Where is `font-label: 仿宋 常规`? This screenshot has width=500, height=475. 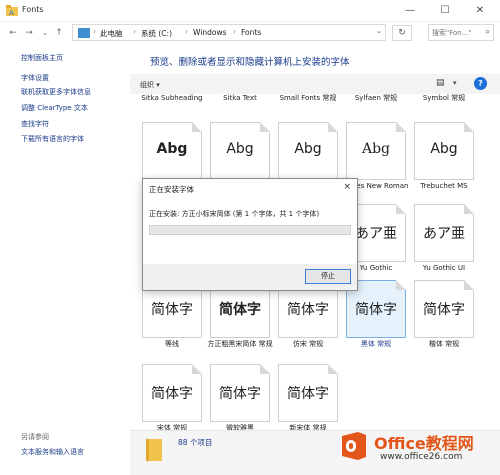
font-label: 仿宋 常规 is located at coordinates (308, 344).